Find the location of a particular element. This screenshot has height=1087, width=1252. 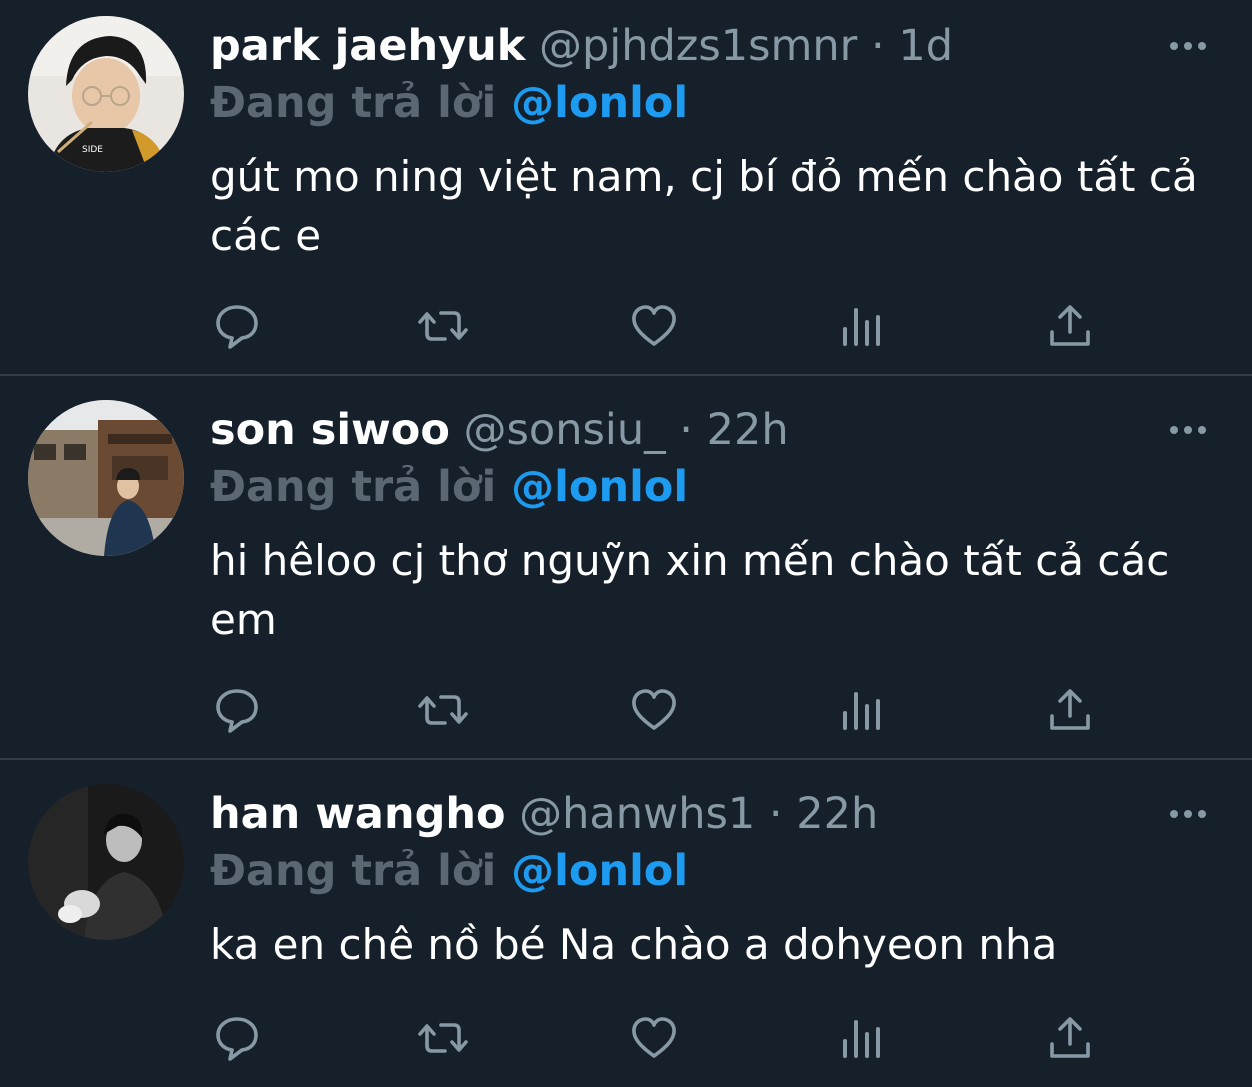

svg-text: SIDE is located at coordinates (92, 150).